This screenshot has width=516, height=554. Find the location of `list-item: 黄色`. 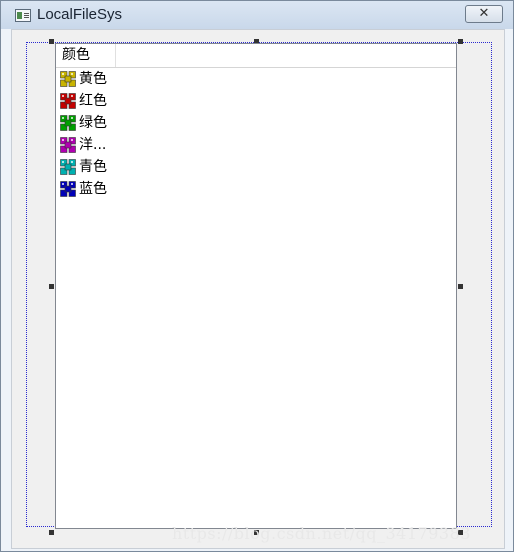

list-item: 黄色 is located at coordinates (120, 79).